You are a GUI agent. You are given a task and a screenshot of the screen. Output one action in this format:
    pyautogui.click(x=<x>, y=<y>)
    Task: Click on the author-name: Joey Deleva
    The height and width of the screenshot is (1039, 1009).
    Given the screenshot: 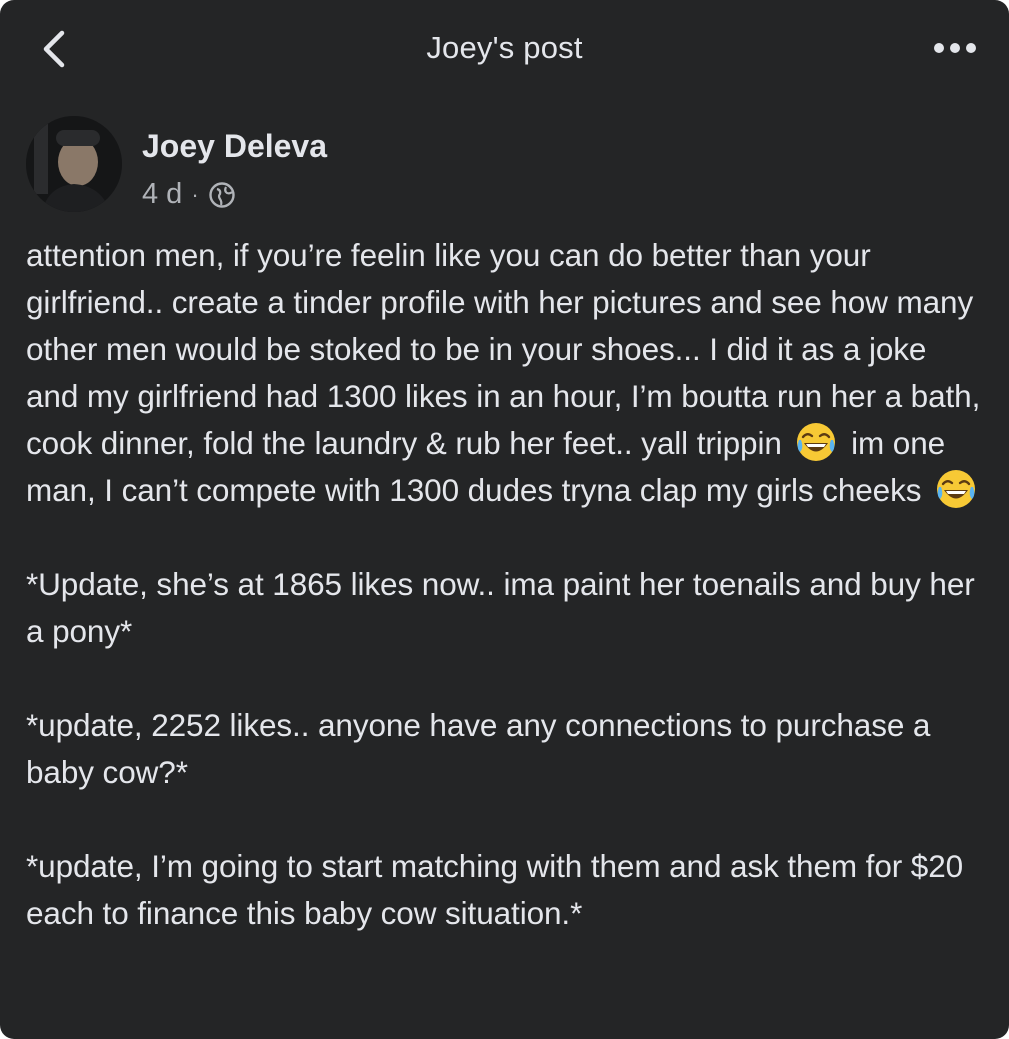 What is the action you would take?
    pyautogui.click(x=234, y=146)
    